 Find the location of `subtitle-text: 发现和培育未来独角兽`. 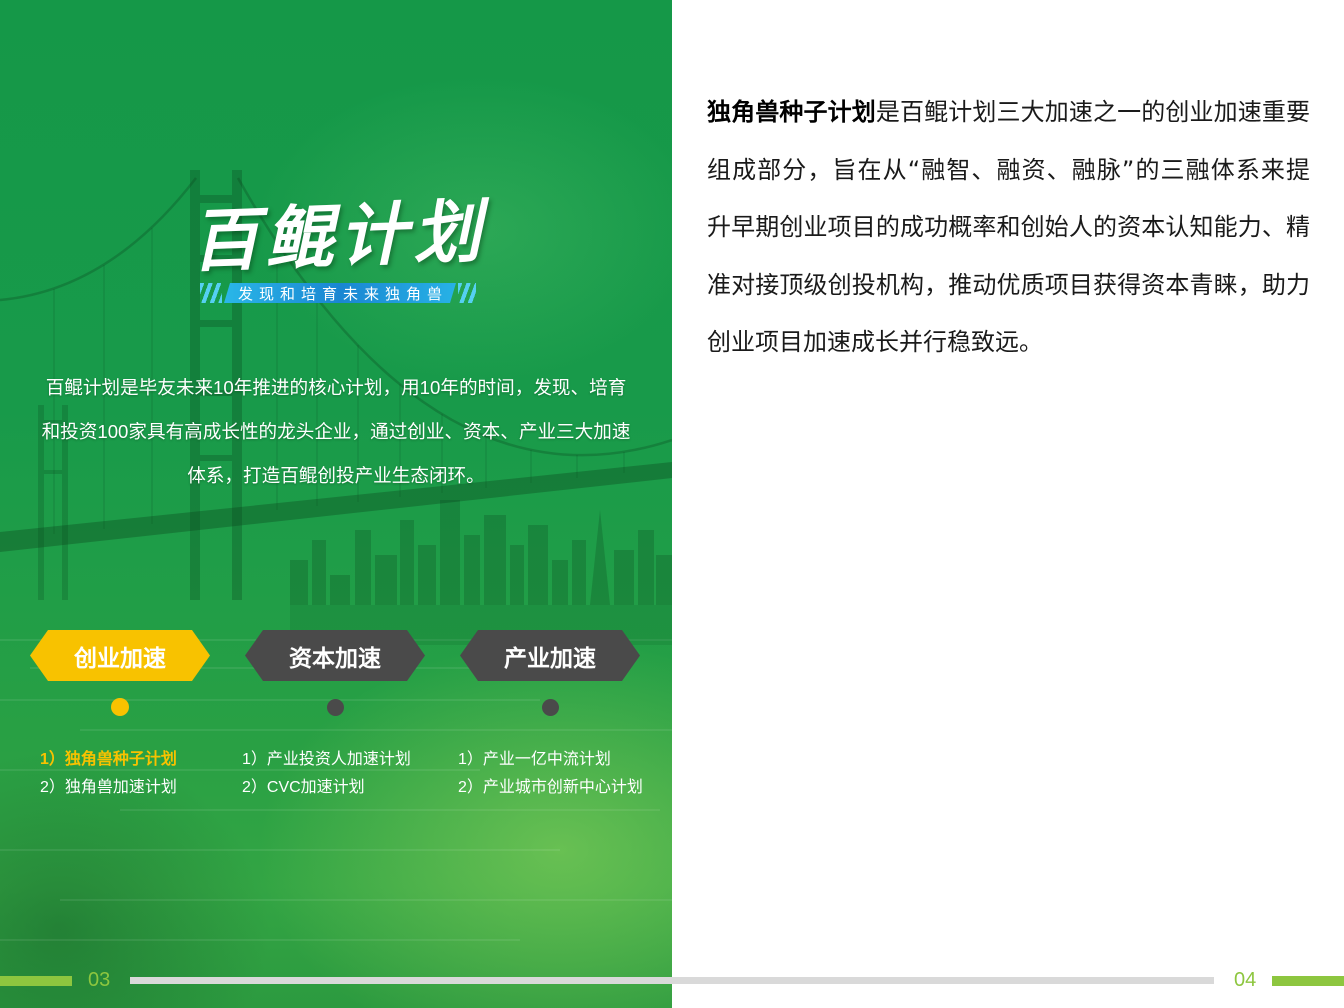

subtitle-text: 发现和培育未来独角兽 is located at coordinates (342, 294).